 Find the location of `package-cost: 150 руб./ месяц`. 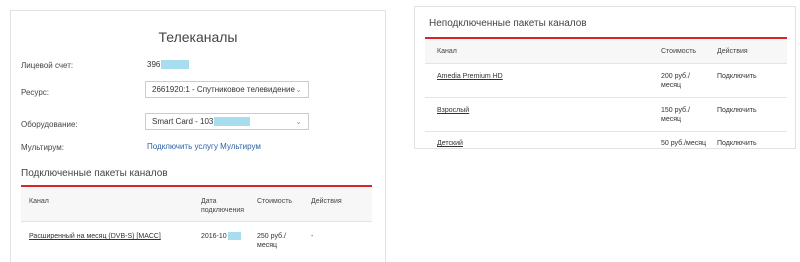

package-cost: 150 руб./ месяц is located at coordinates (675, 115).